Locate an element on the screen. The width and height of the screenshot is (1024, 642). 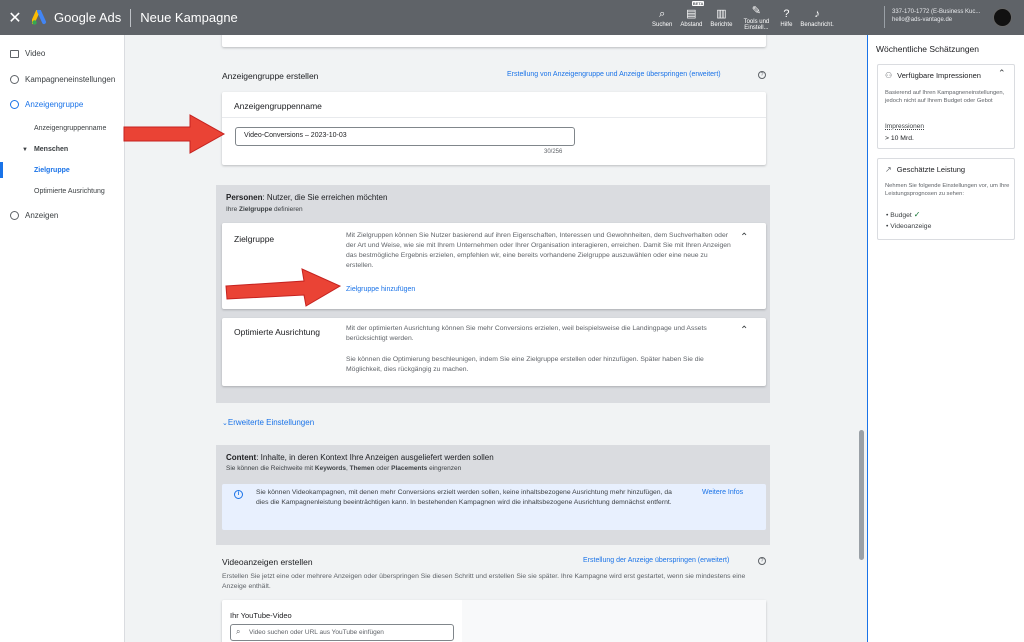
content-sub-pre: Sie können die Reichweite mit is located at coordinates (270, 468).